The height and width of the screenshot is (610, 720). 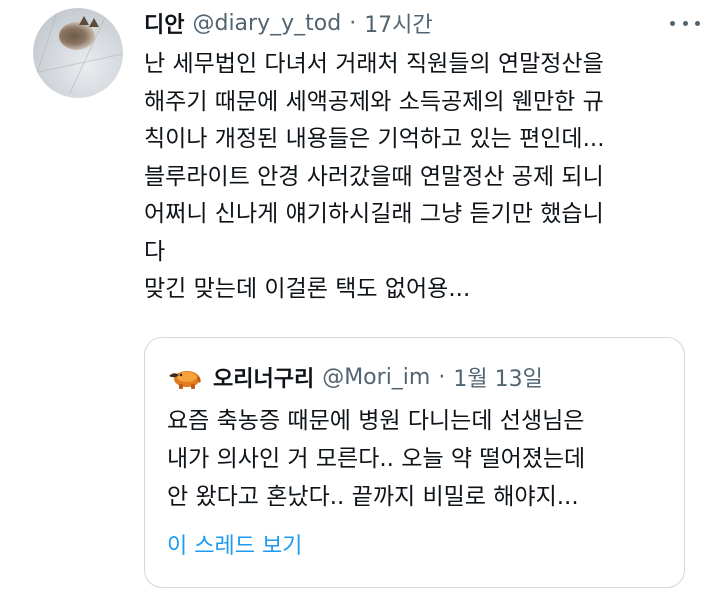 What do you see at coordinates (78, 53) in the screenshot?
I see `author-avatar` at bounding box center [78, 53].